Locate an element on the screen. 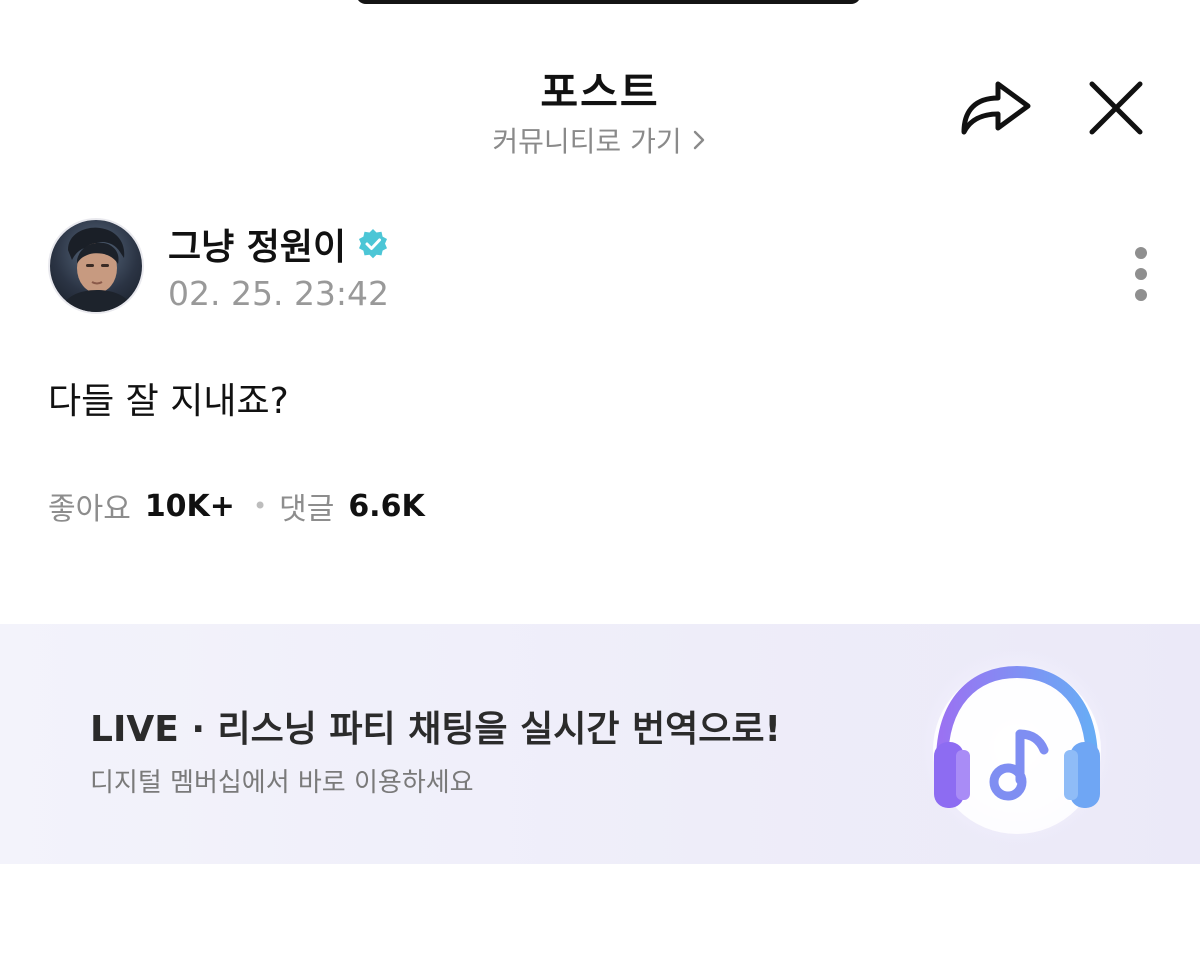  likes-count: 10K+ is located at coordinates (190, 506).